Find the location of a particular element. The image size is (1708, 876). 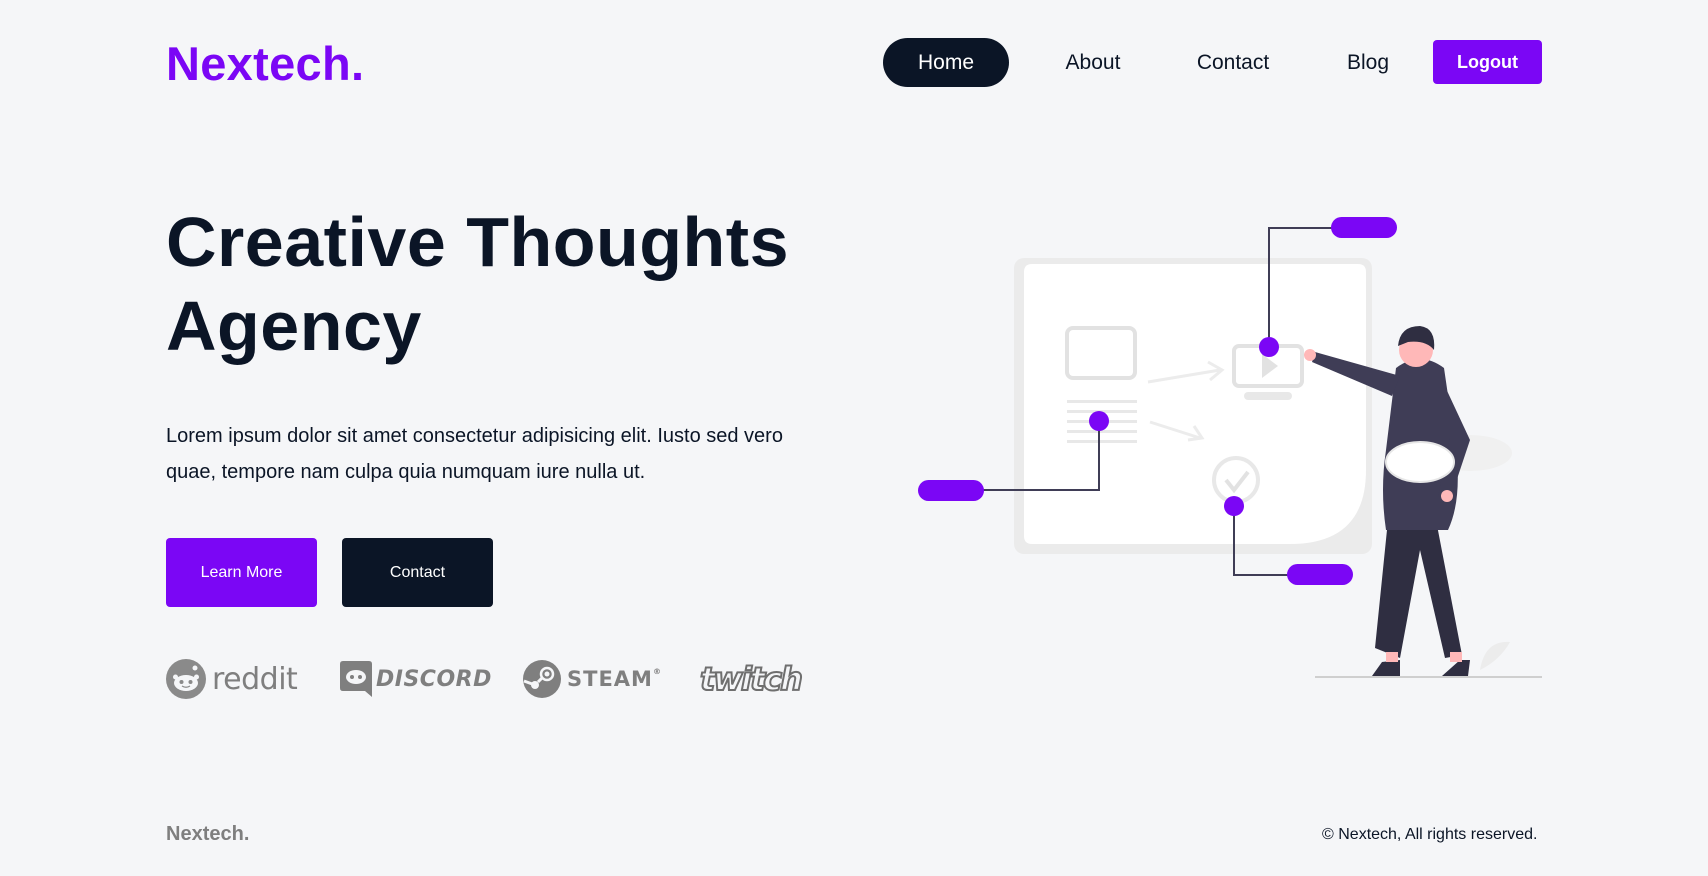

contact-button: Contact is located at coordinates (417, 572).